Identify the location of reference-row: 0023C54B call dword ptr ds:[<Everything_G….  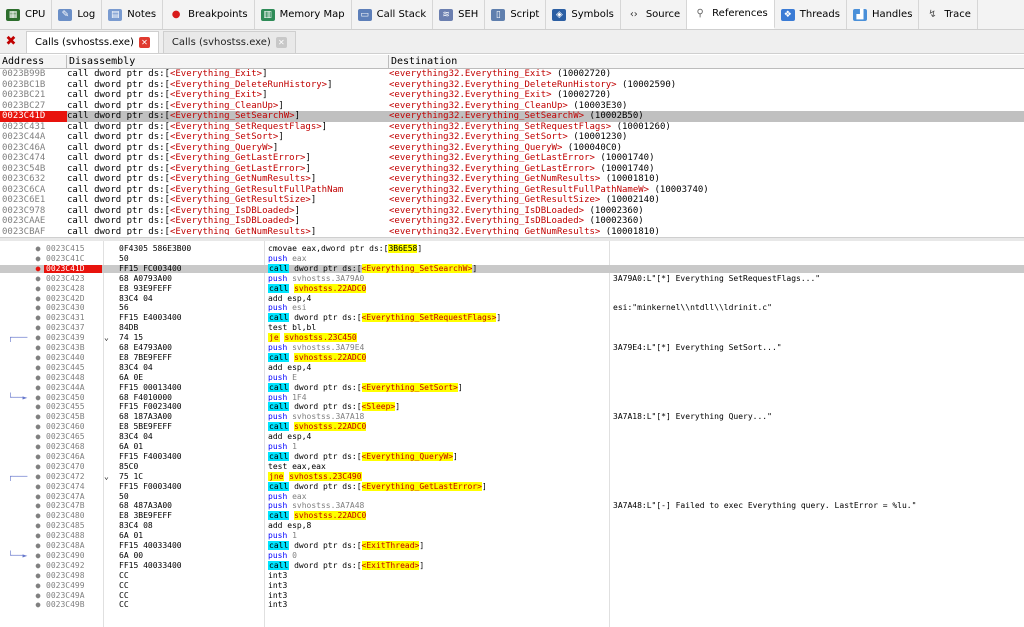
(512, 169).